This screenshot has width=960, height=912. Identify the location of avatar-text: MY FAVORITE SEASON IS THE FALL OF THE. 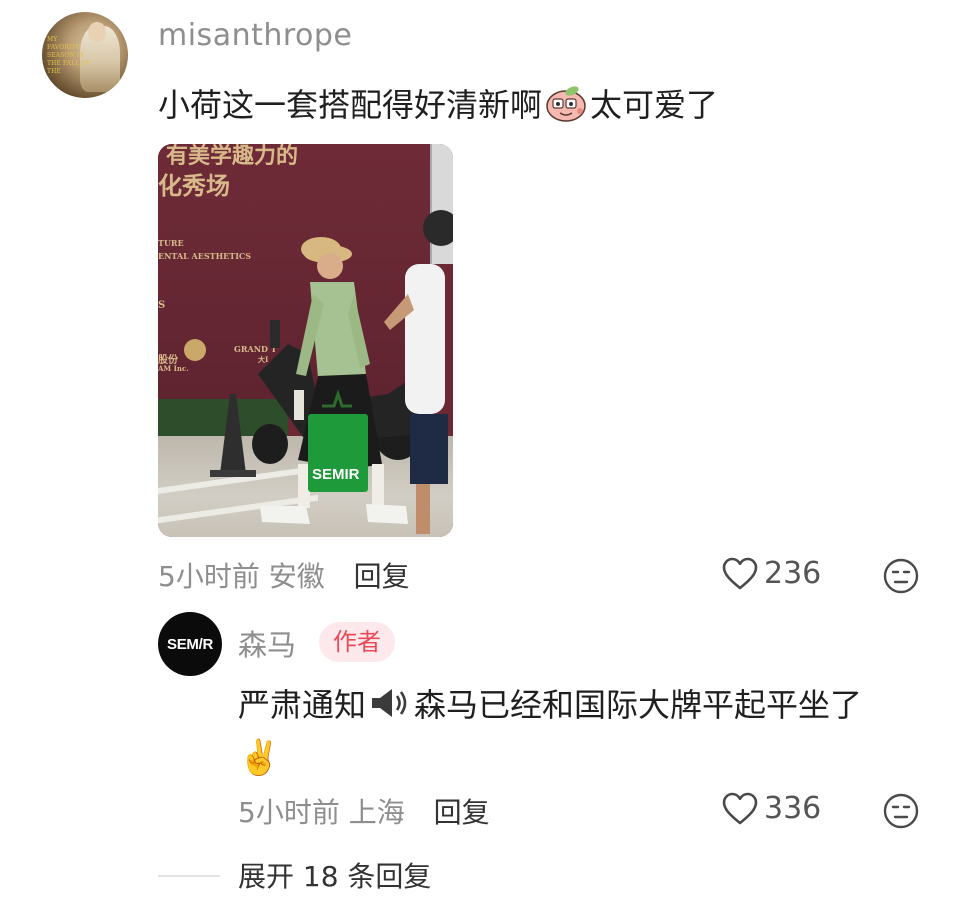
(69, 55).